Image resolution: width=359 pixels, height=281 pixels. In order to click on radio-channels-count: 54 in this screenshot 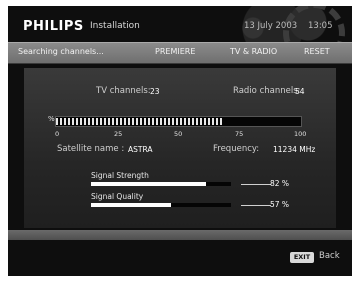, I will do `click(300, 91)`.